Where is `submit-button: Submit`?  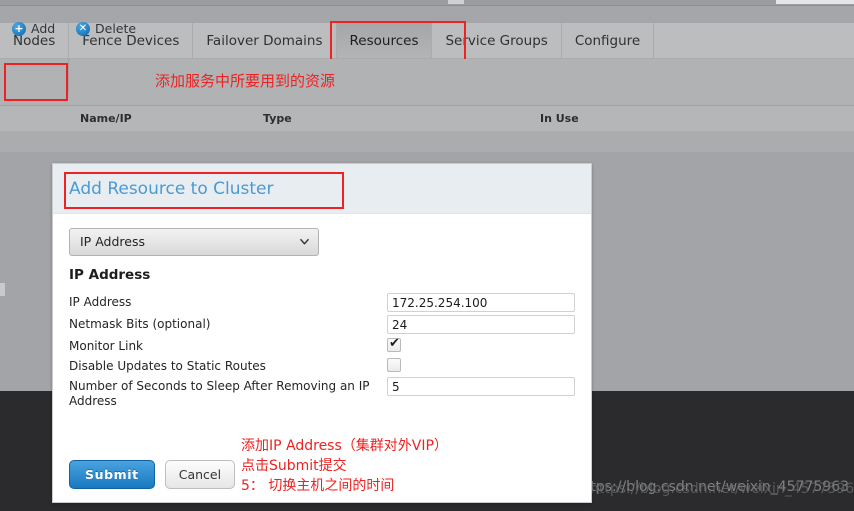
submit-button: Submit is located at coordinates (112, 474).